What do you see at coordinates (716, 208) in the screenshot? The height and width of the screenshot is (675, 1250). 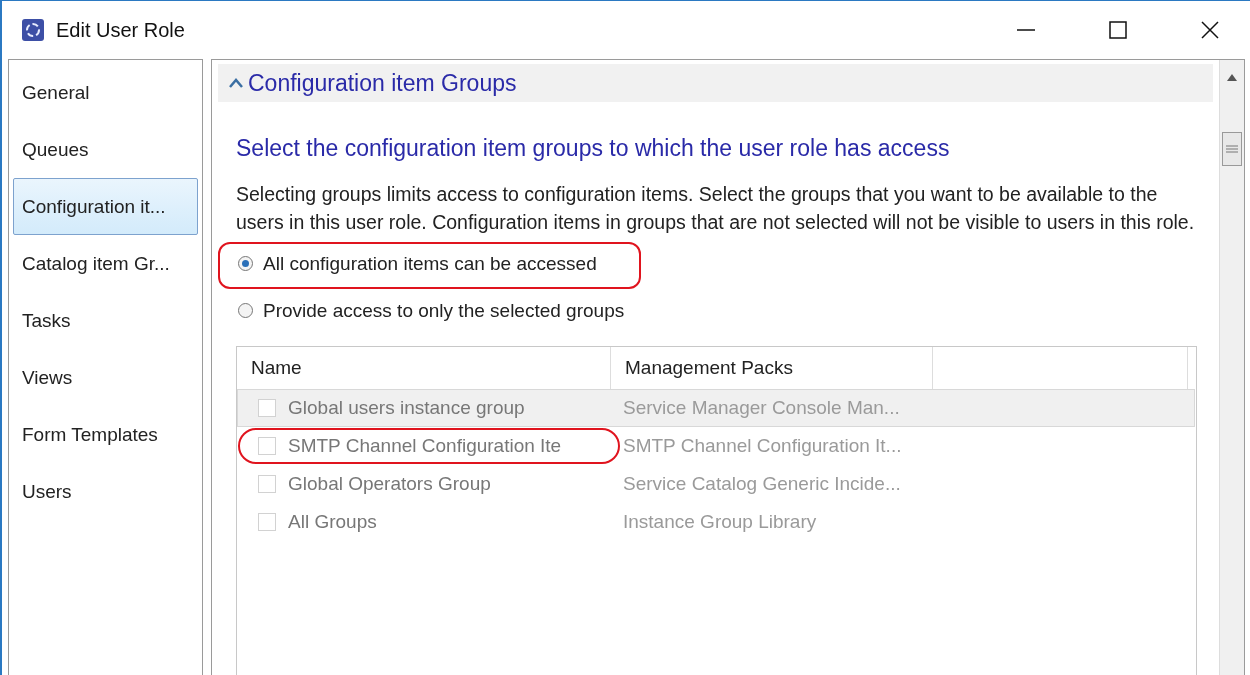 I see `description-text: Selecting groups limits access to configuration items. Select the groups that you want to be available to the users in this user role. Configuration items in groups that are not selected will not be visible to users in this role.` at bounding box center [716, 208].